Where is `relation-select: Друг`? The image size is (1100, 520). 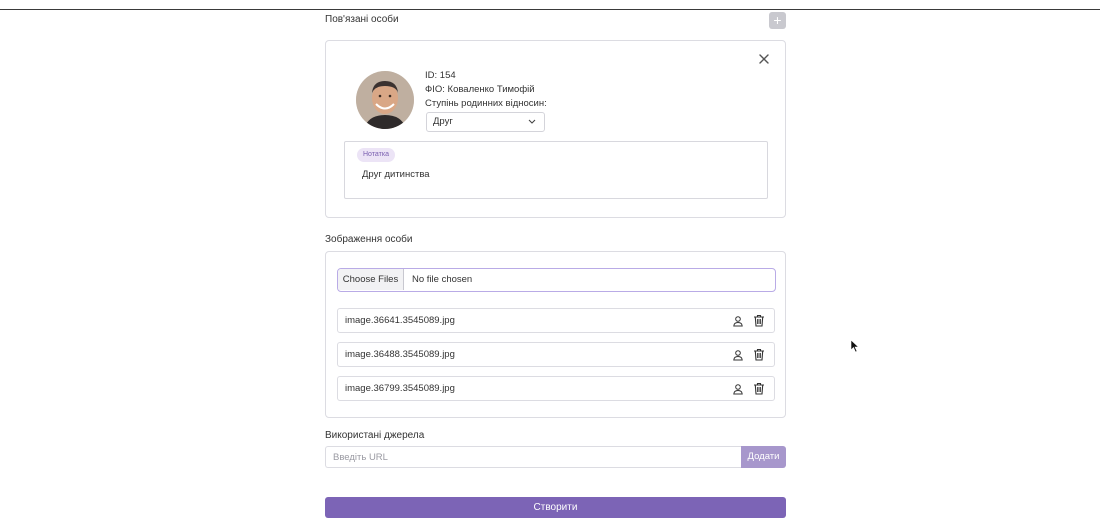
relation-select: Друг is located at coordinates (485, 122).